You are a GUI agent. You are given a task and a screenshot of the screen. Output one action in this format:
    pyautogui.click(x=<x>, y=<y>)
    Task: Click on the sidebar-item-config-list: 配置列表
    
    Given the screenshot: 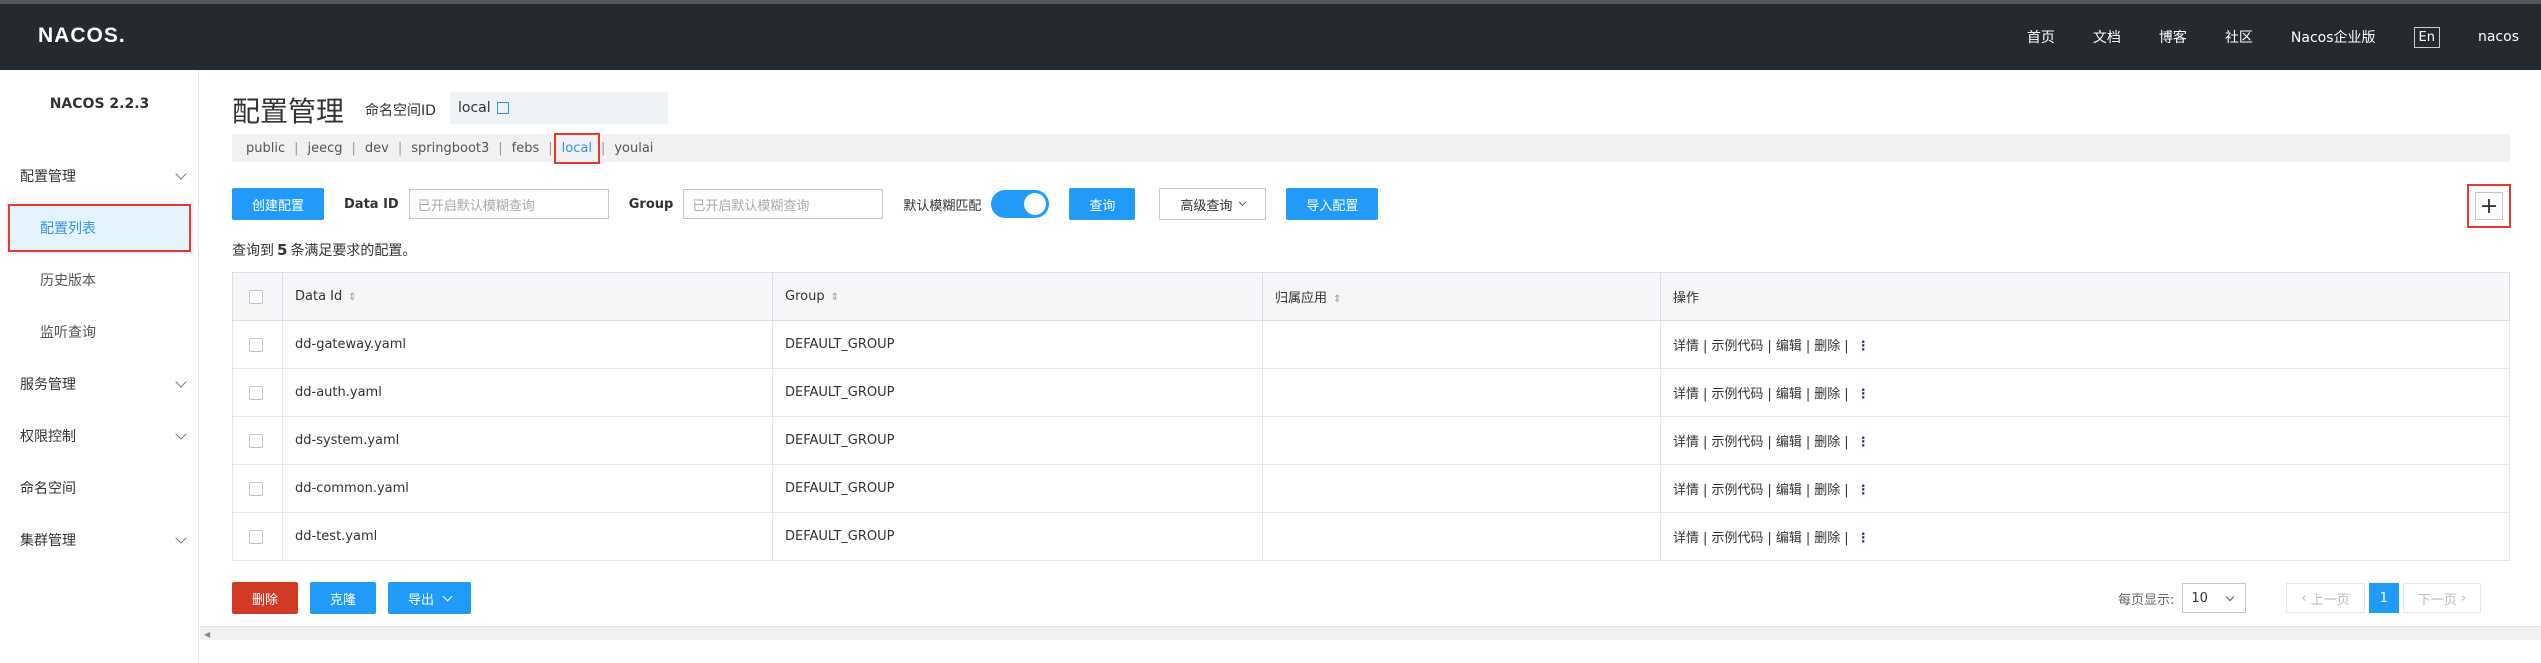 What is the action you would take?
    pyautogui.click(x=99, y=228)
    